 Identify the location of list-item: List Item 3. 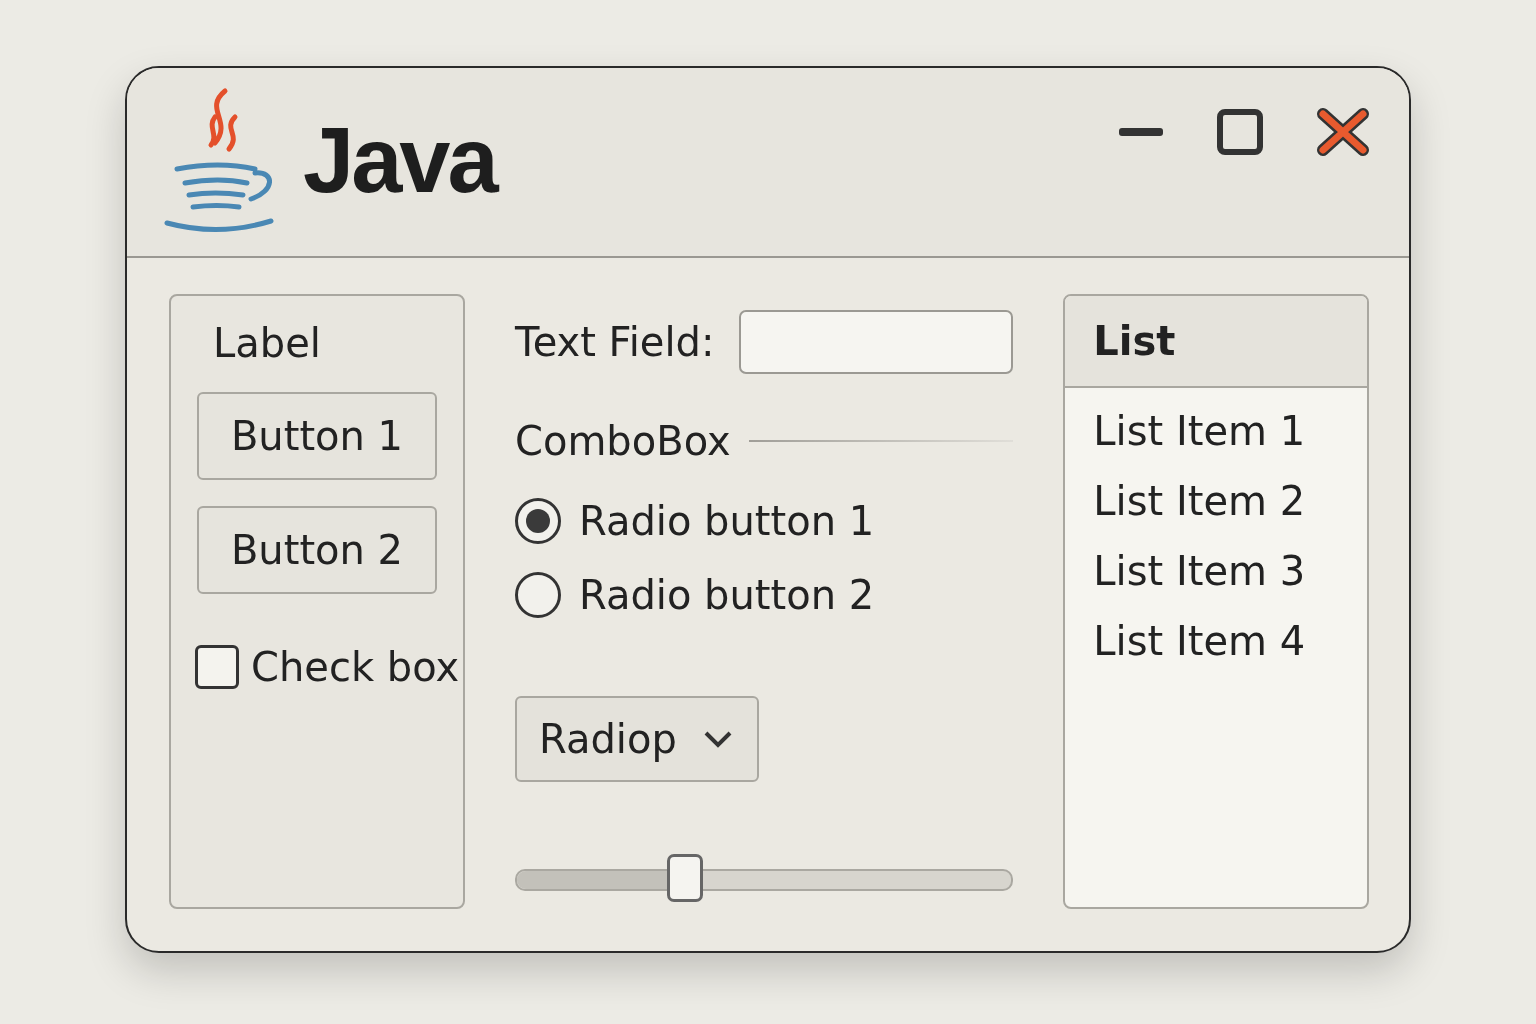
(1216, 571).